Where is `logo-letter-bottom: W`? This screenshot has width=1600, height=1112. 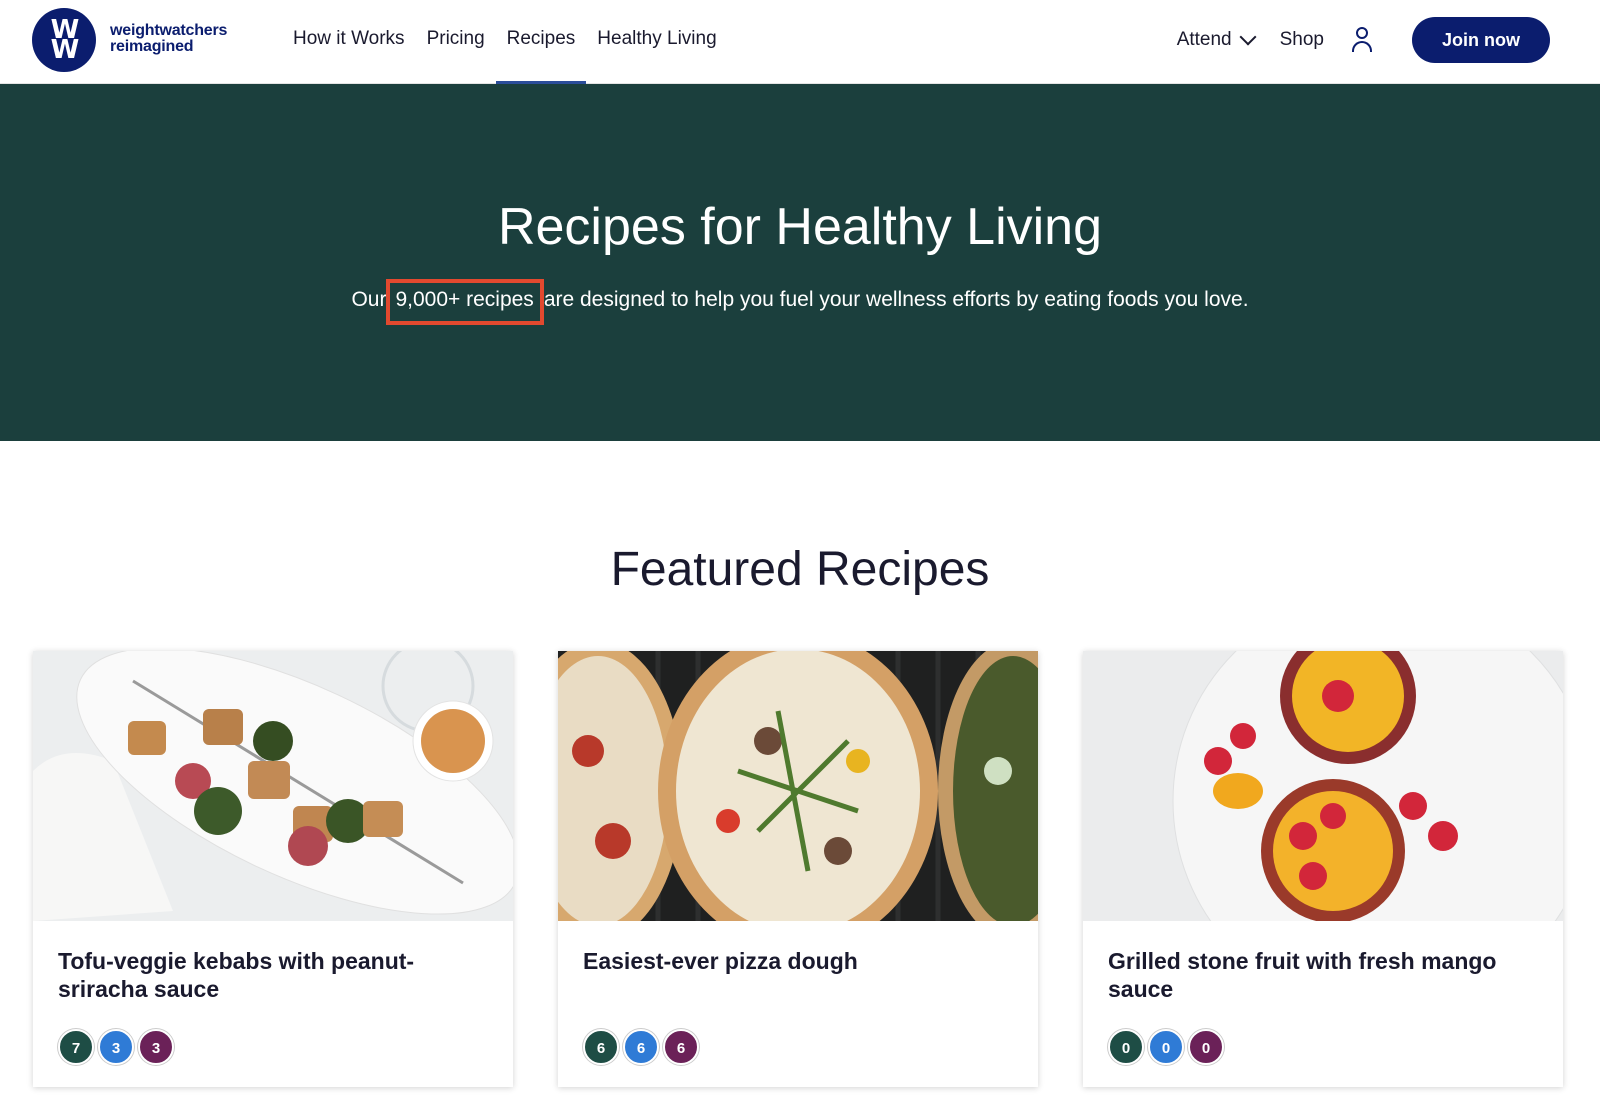 logo-letter-bottom: W is located at coordinates (65, 50).